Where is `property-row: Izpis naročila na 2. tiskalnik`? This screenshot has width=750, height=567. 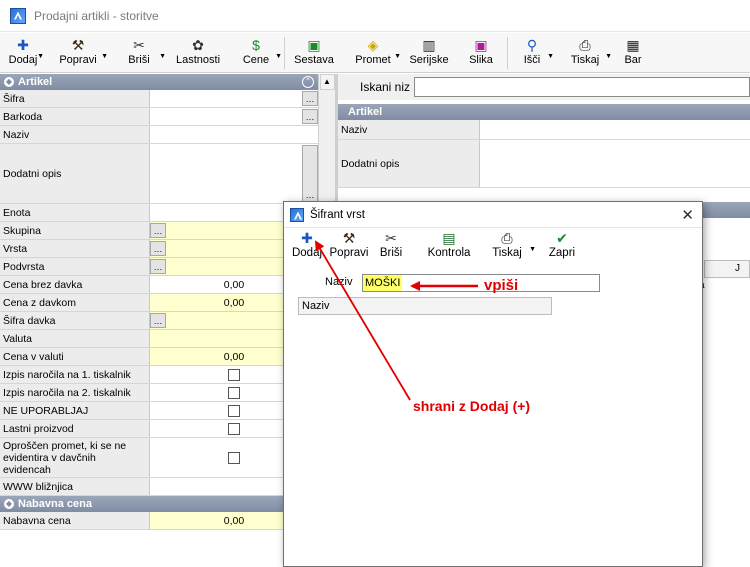 property-row: Izpis naročila na 2. tiskalnik is located at coordinates (159, 393).